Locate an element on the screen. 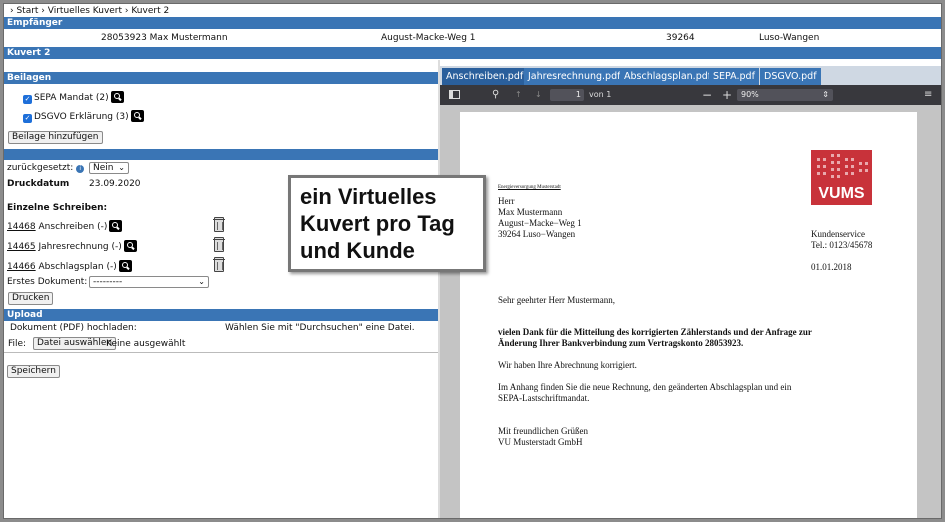  schreiben-label: Anschreiben (-) is located at coordinates (73, 227).